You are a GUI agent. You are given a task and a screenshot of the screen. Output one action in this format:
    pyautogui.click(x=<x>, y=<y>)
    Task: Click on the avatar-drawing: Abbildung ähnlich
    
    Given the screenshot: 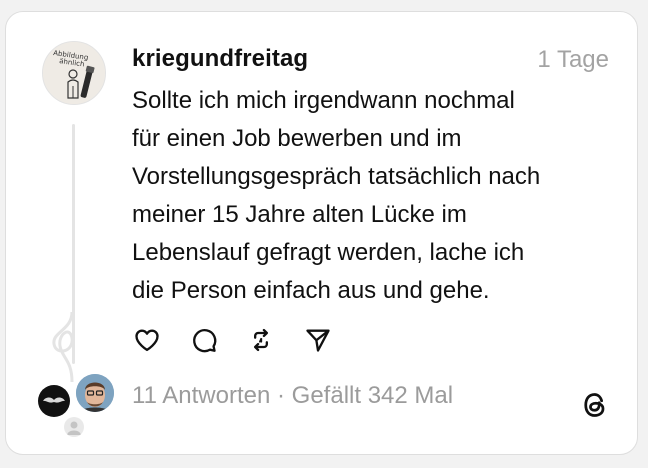 What is the action you would take?
    pyautogui.click(x=74, y=73)
    